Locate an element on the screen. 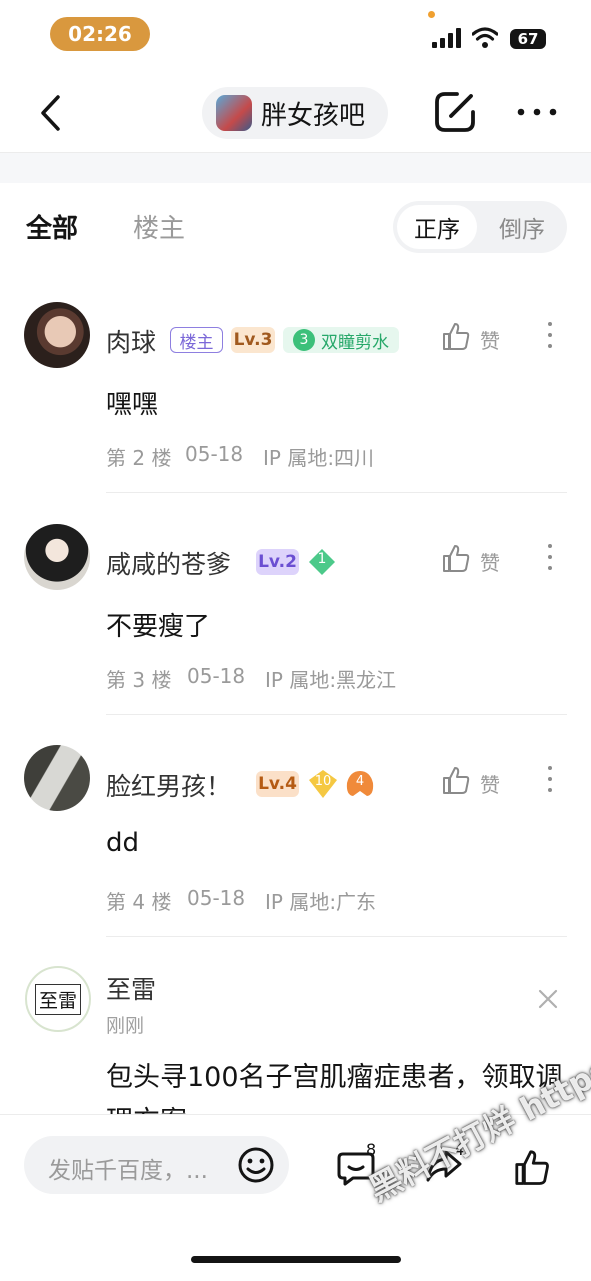 Image resolution: width=591 pixels, height=1281 pixels. fan-level-gem-icon: 10 is located at coordinates (323, 784).